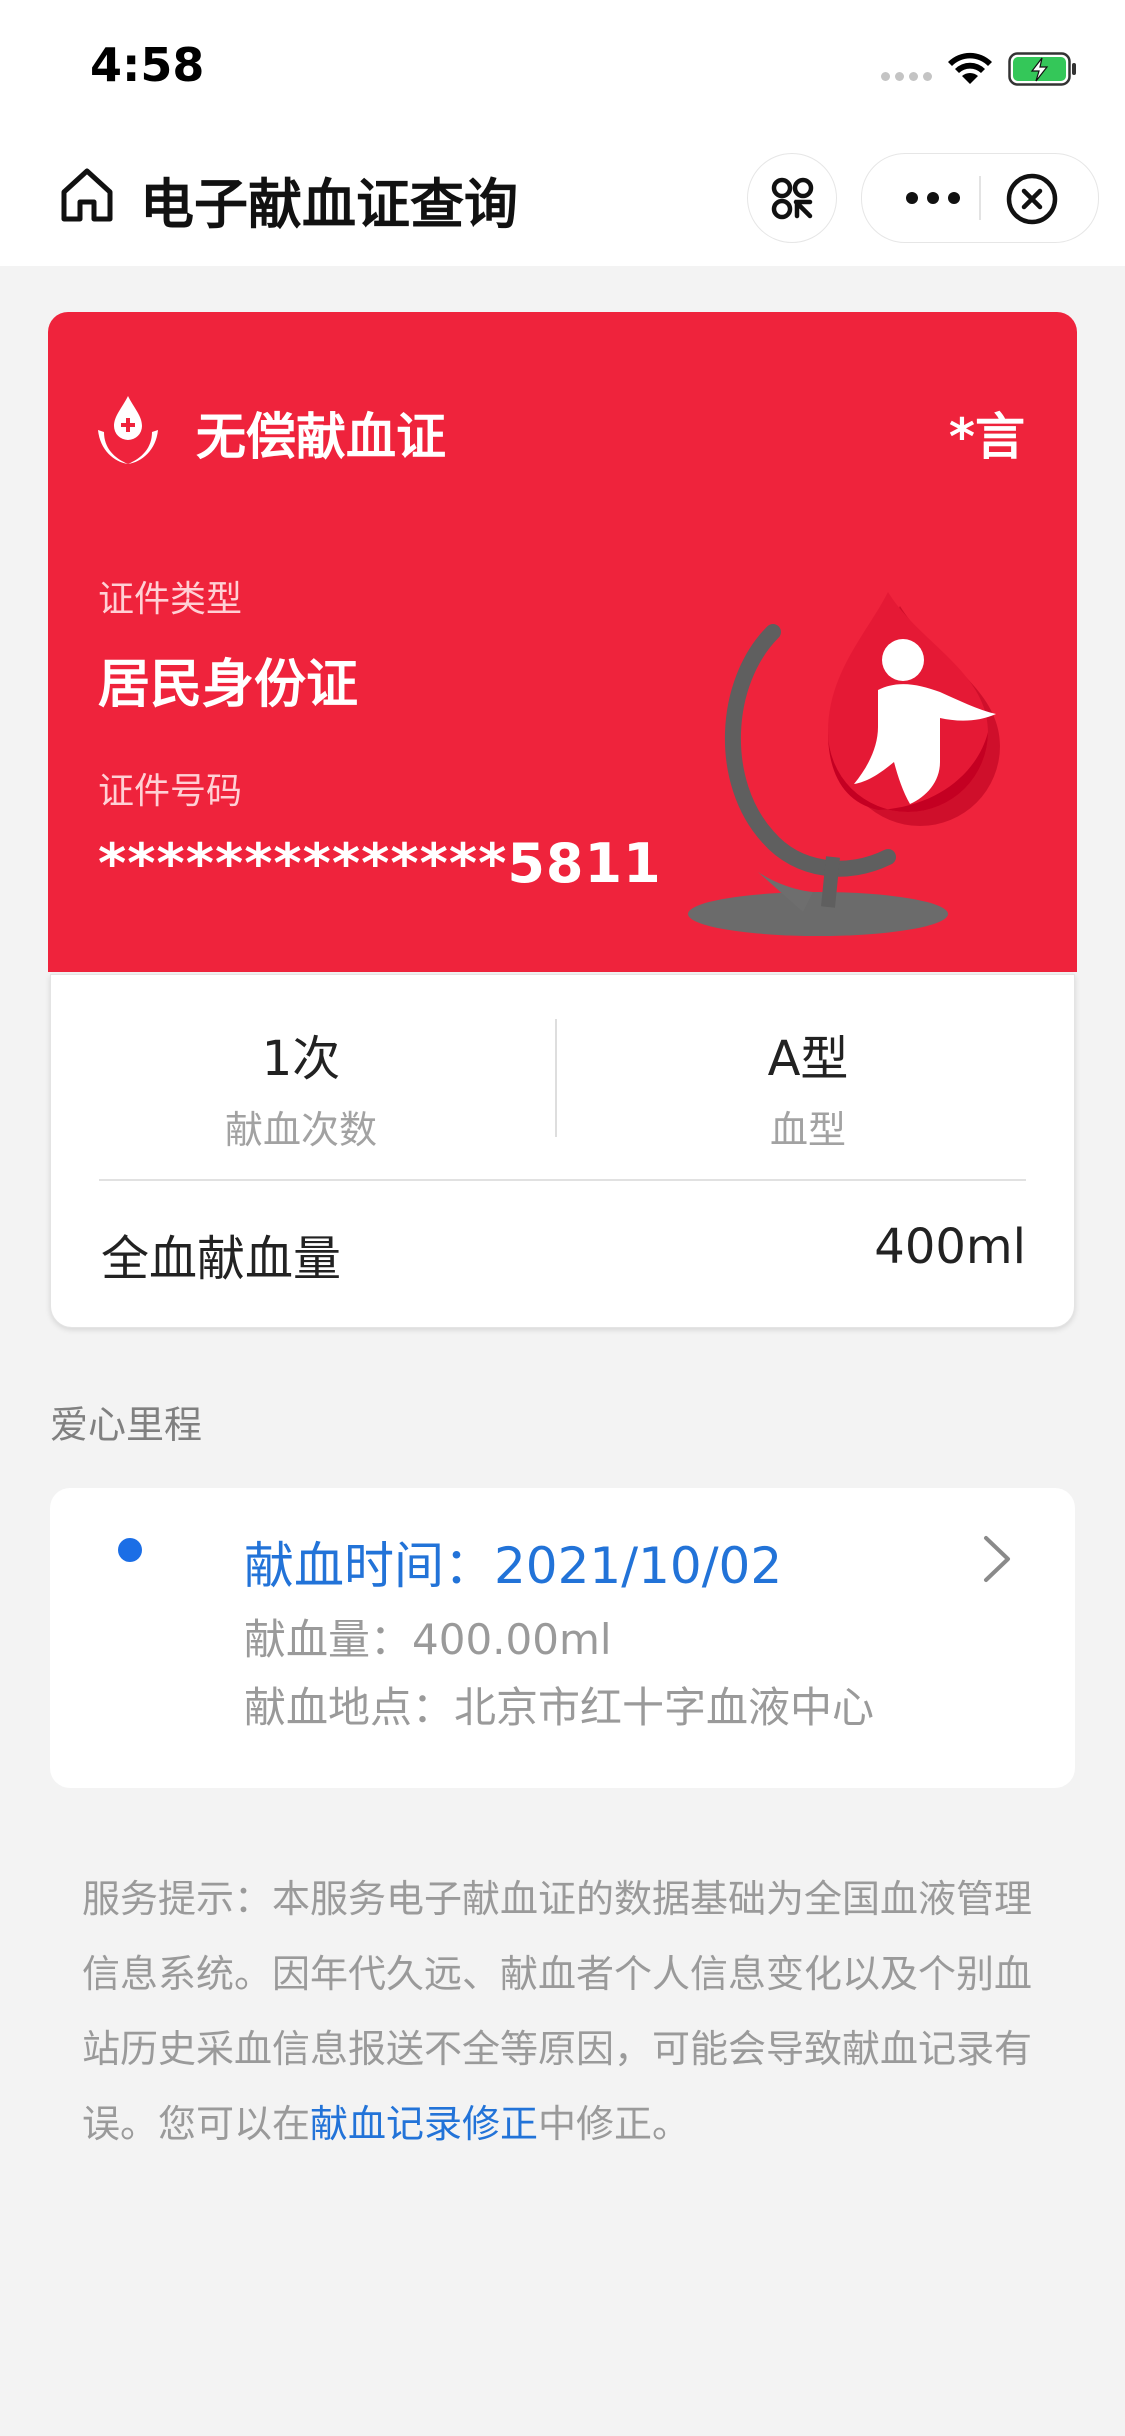  I want to click on status-time: 4:58, so click(147, 65).